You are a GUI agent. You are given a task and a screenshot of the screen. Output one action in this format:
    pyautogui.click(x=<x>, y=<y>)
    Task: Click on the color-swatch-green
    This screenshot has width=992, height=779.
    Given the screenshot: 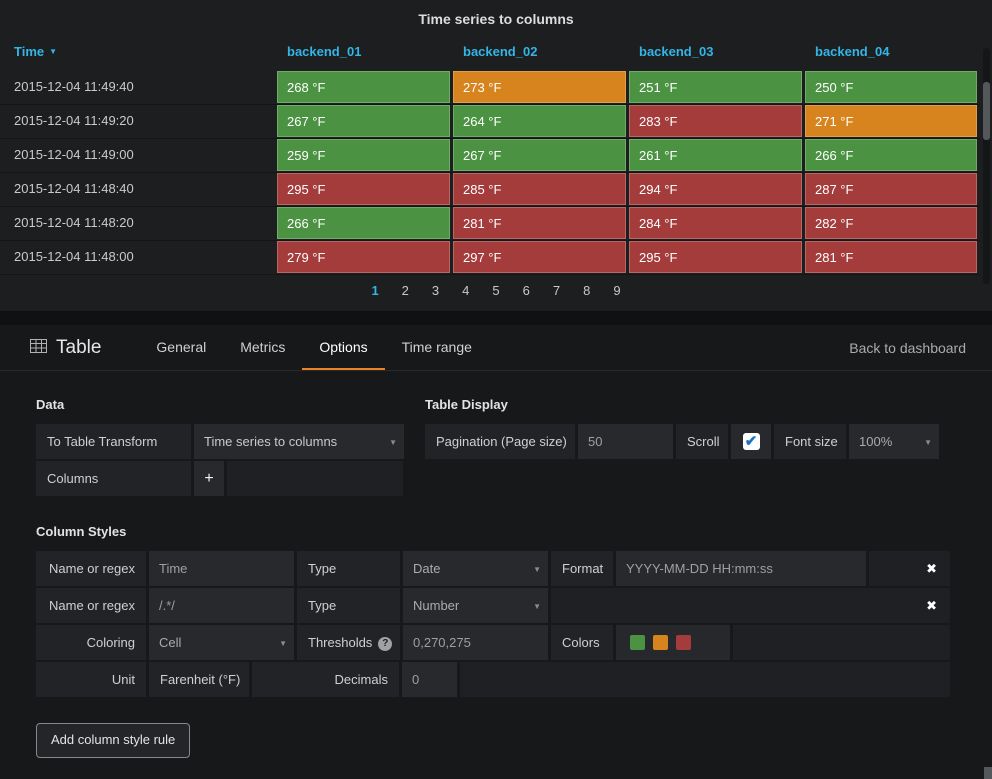 What is the action you would take?
    pyautogui.click(x=637, y=642)
    